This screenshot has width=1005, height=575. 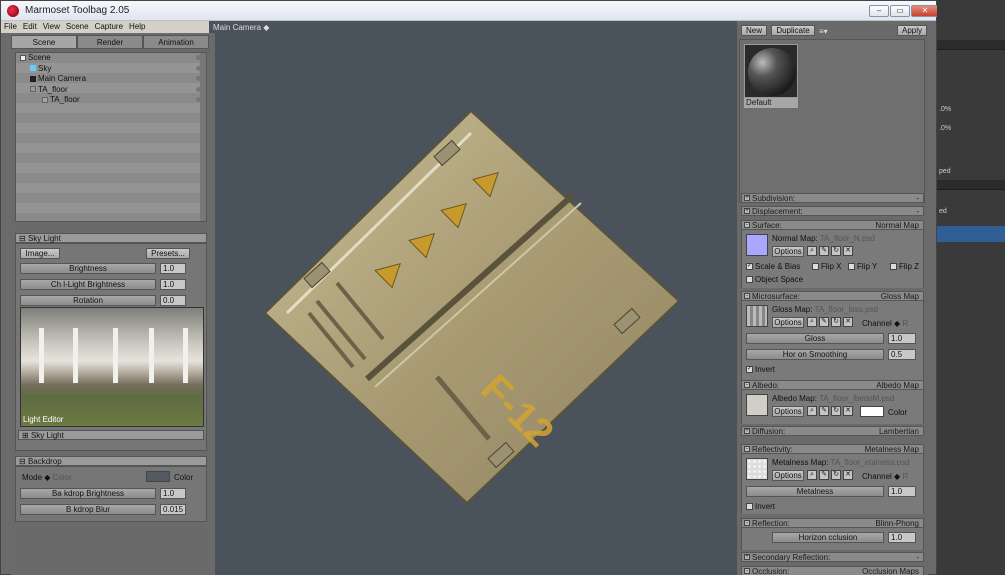 What do you see at coordinates (111, 461) in the screenshot?
I see `backdrop-header: ⊟ Backdrop` at bounding box center [111, 461].